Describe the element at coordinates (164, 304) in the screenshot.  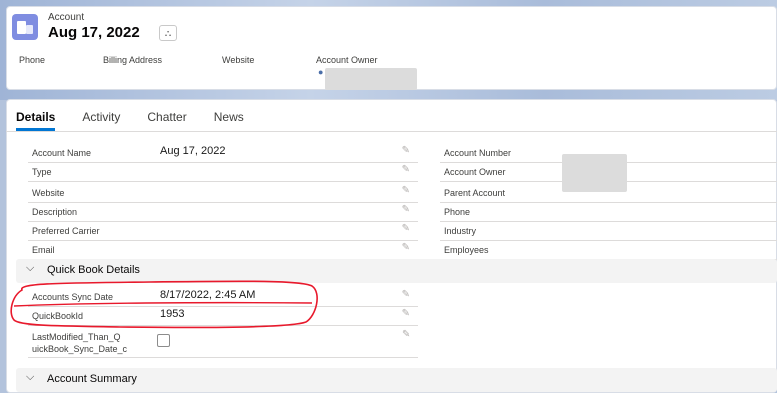
I see `red-annotation-circle` at that location.